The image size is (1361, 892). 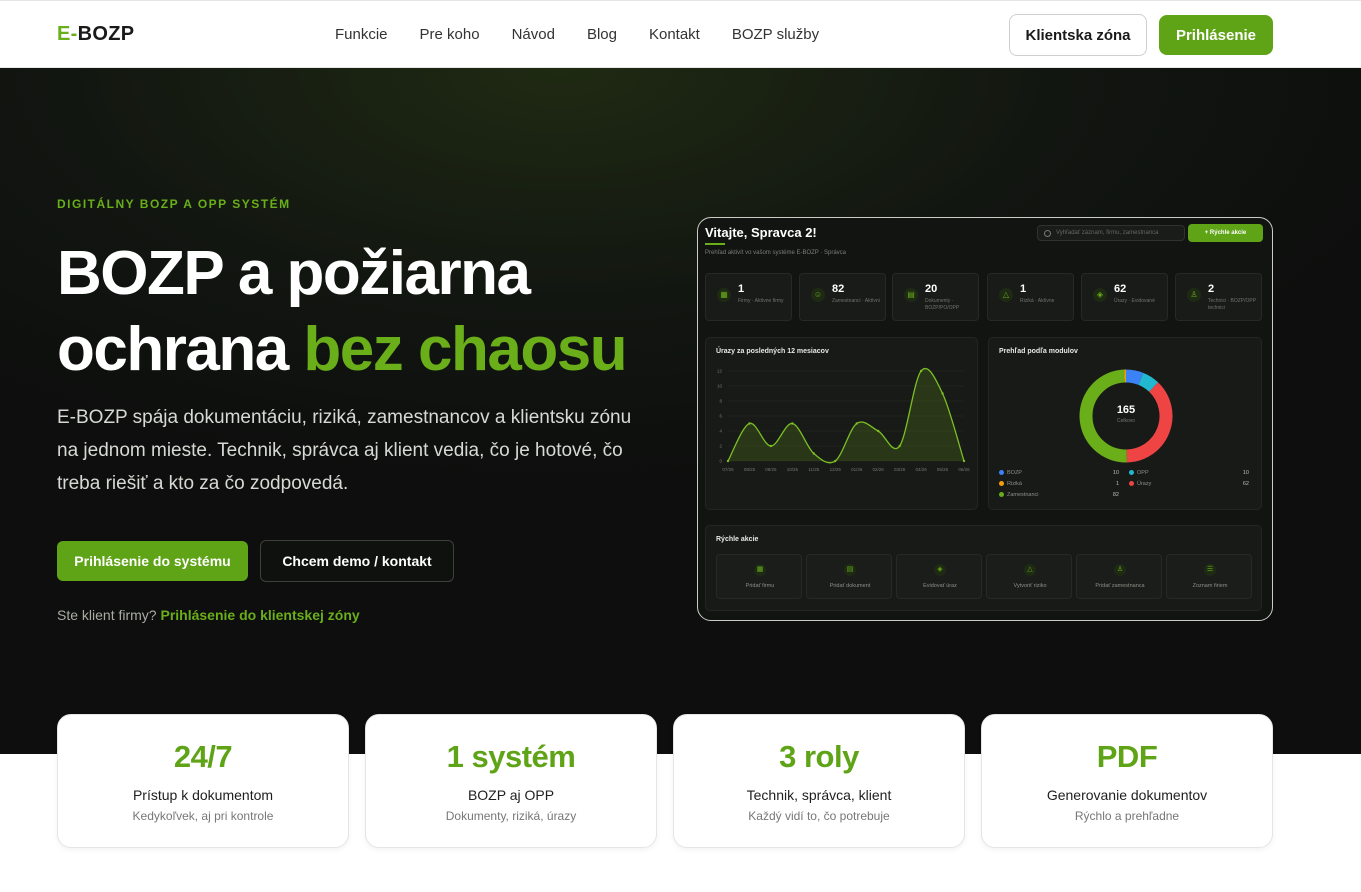 I want to click on area-fill, so click(x=846, y=415).